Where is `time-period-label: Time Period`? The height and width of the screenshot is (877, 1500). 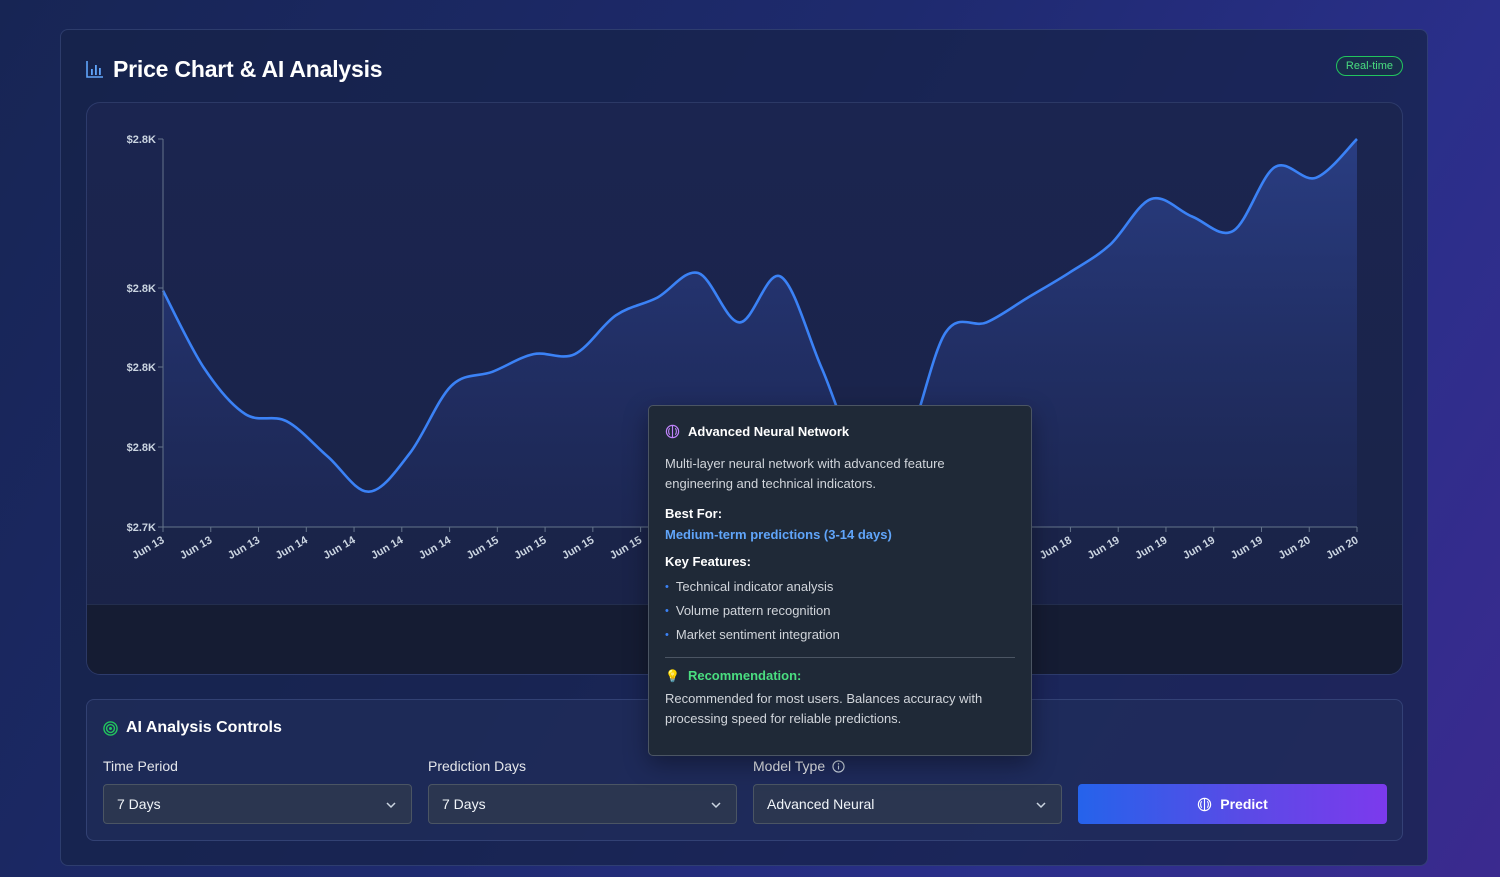
time-period-label: Time Period is located at coordinates (140, 766).